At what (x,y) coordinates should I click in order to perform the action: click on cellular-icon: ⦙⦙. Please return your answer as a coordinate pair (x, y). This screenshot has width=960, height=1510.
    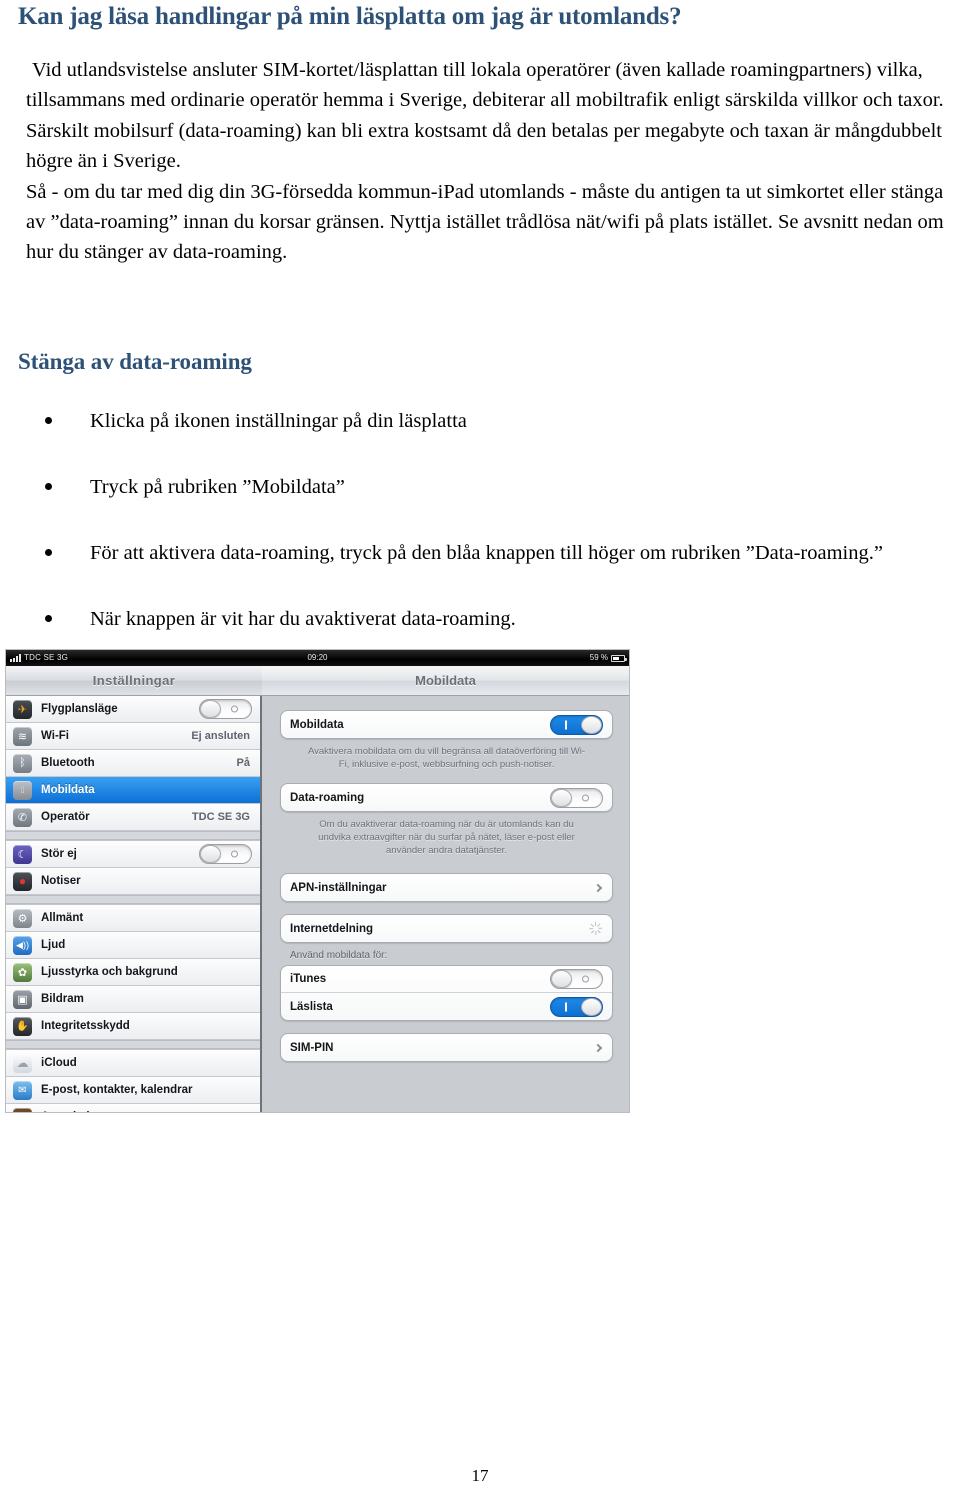
    Looking at the image, I should click on (22, 790).